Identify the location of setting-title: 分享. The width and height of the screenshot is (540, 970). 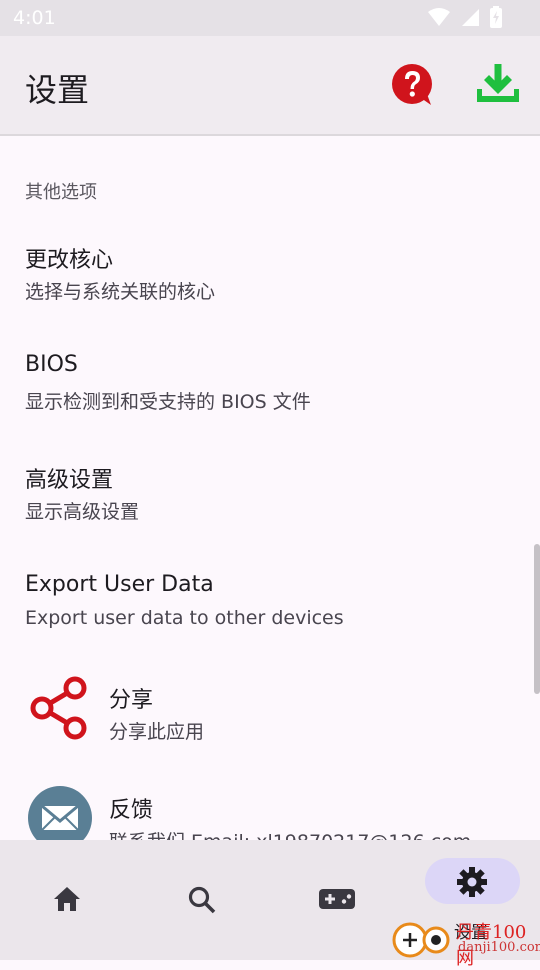
(131, 700).